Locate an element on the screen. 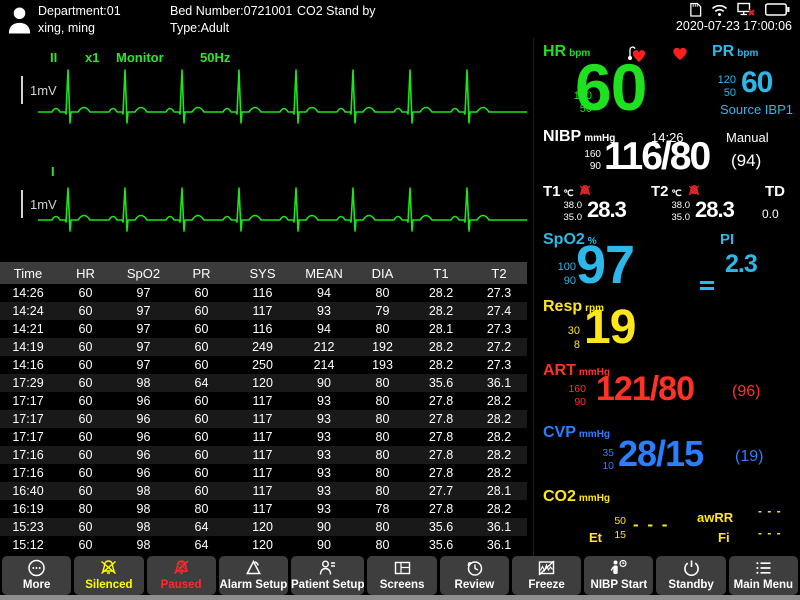 The image size is (800, 600). table-row: 14:19 60 97 60 249 212 192 28.2 27.2 is located at coordinates (263, 347).